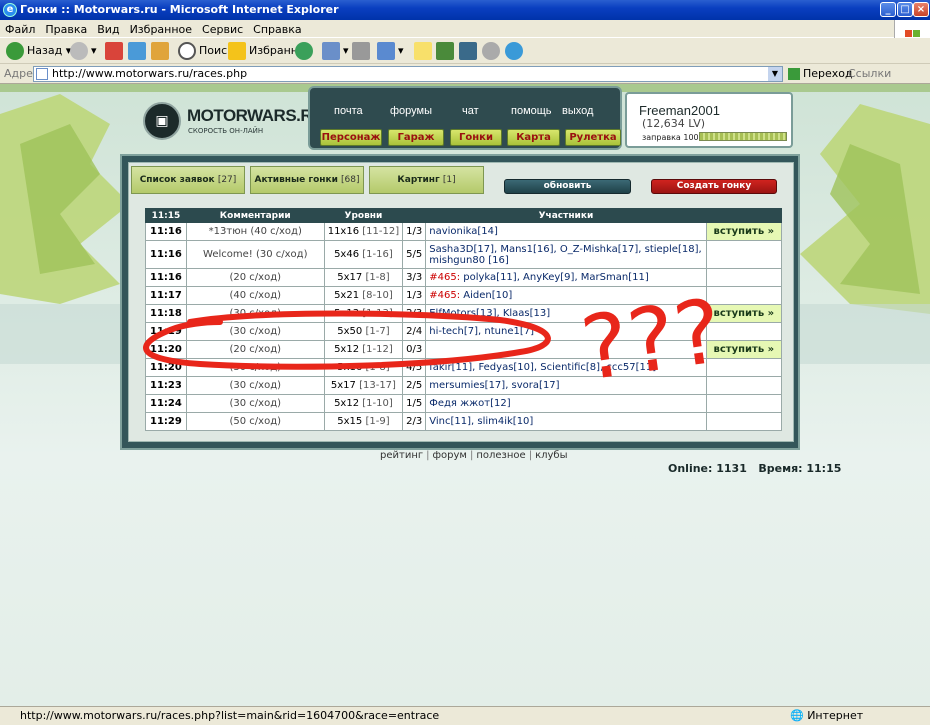 This screenshot has width=930, height=725. What do you see at coordinates (714, 186) in the screenshot?
I see `create-race-button: Создать гонку` at bounding box center [714, 186].